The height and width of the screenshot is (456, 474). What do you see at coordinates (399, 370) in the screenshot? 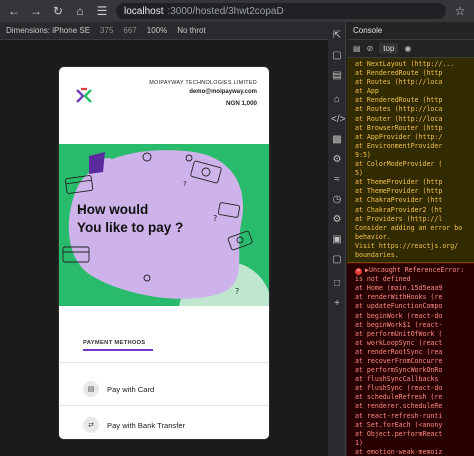
I see `console-line: at performSyncWorkOnRo` at bounding box center [399, 370].